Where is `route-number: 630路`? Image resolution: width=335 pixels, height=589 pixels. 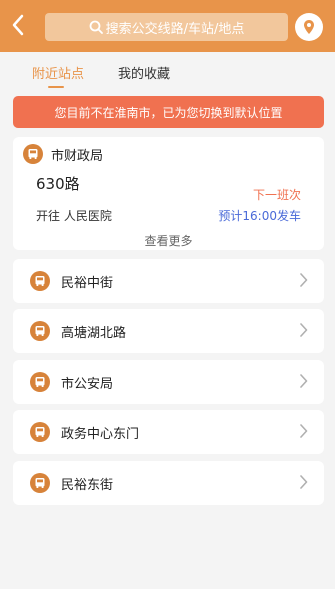 route-number: 630路 is located at coordinates (58, 183).